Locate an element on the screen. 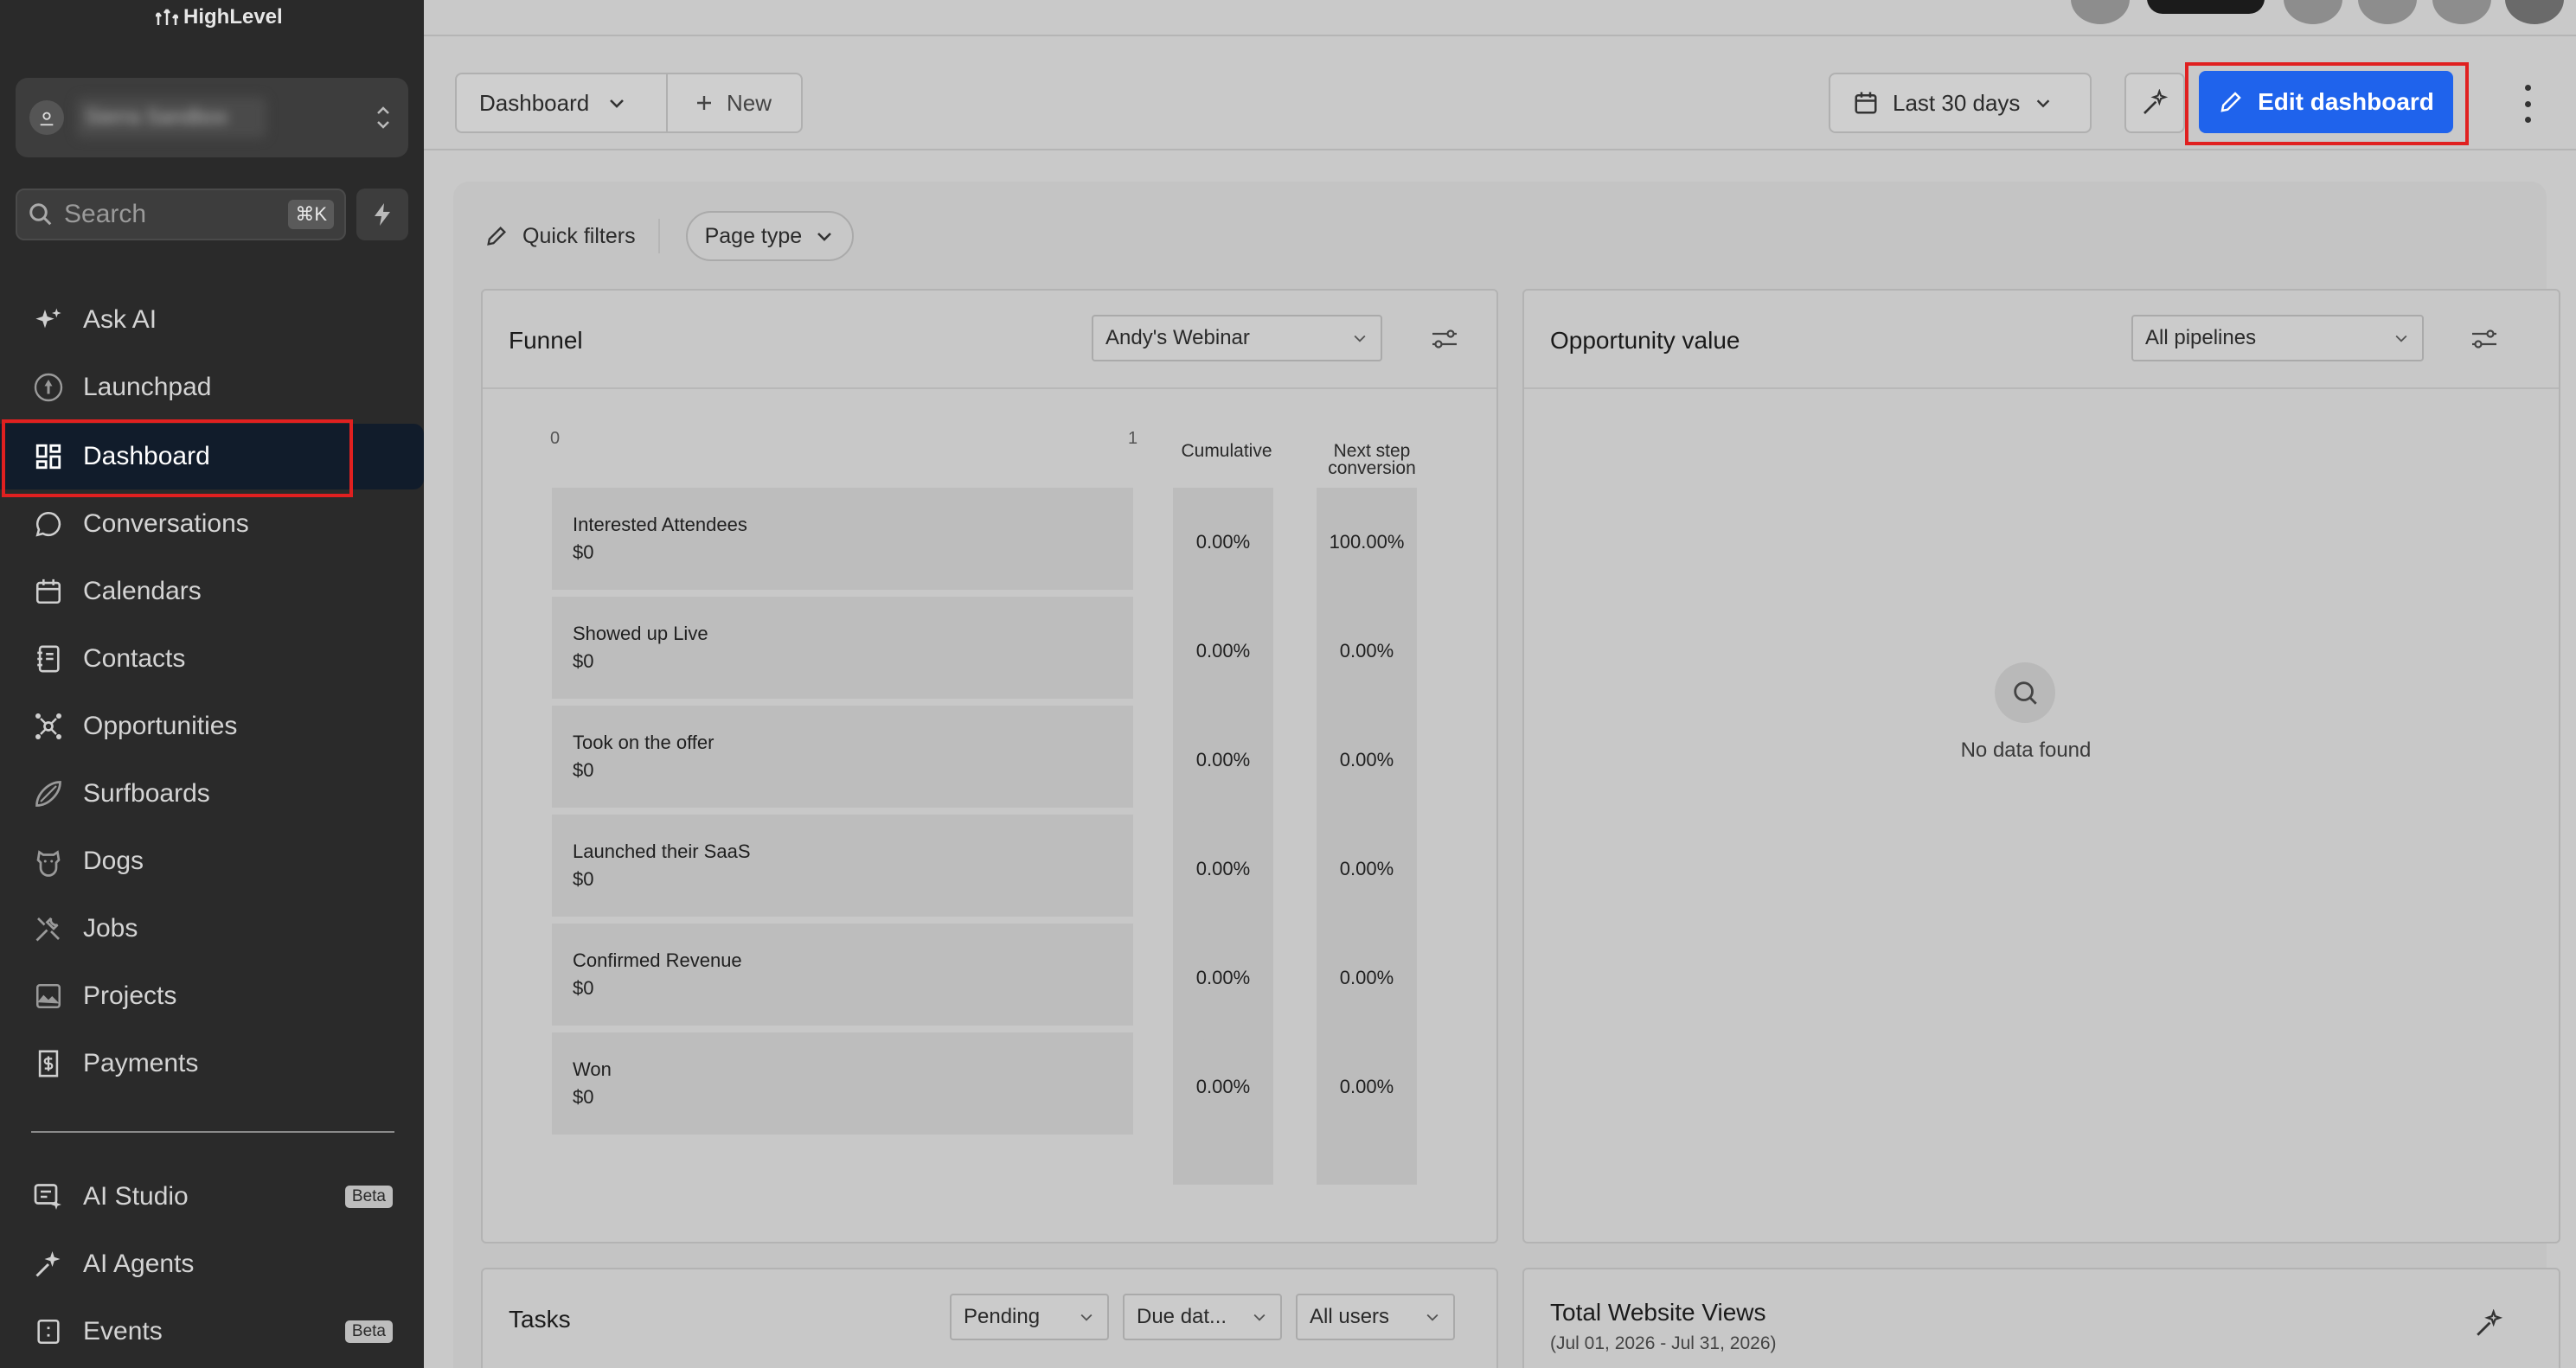  pipeline-select: All pipelines is located at coordinates (2277, 338).